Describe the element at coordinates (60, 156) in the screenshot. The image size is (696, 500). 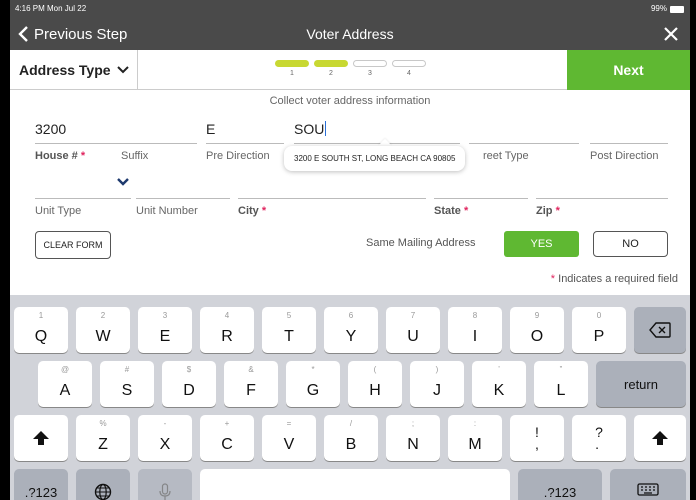
I see `house-number-label: House # *` at that location.